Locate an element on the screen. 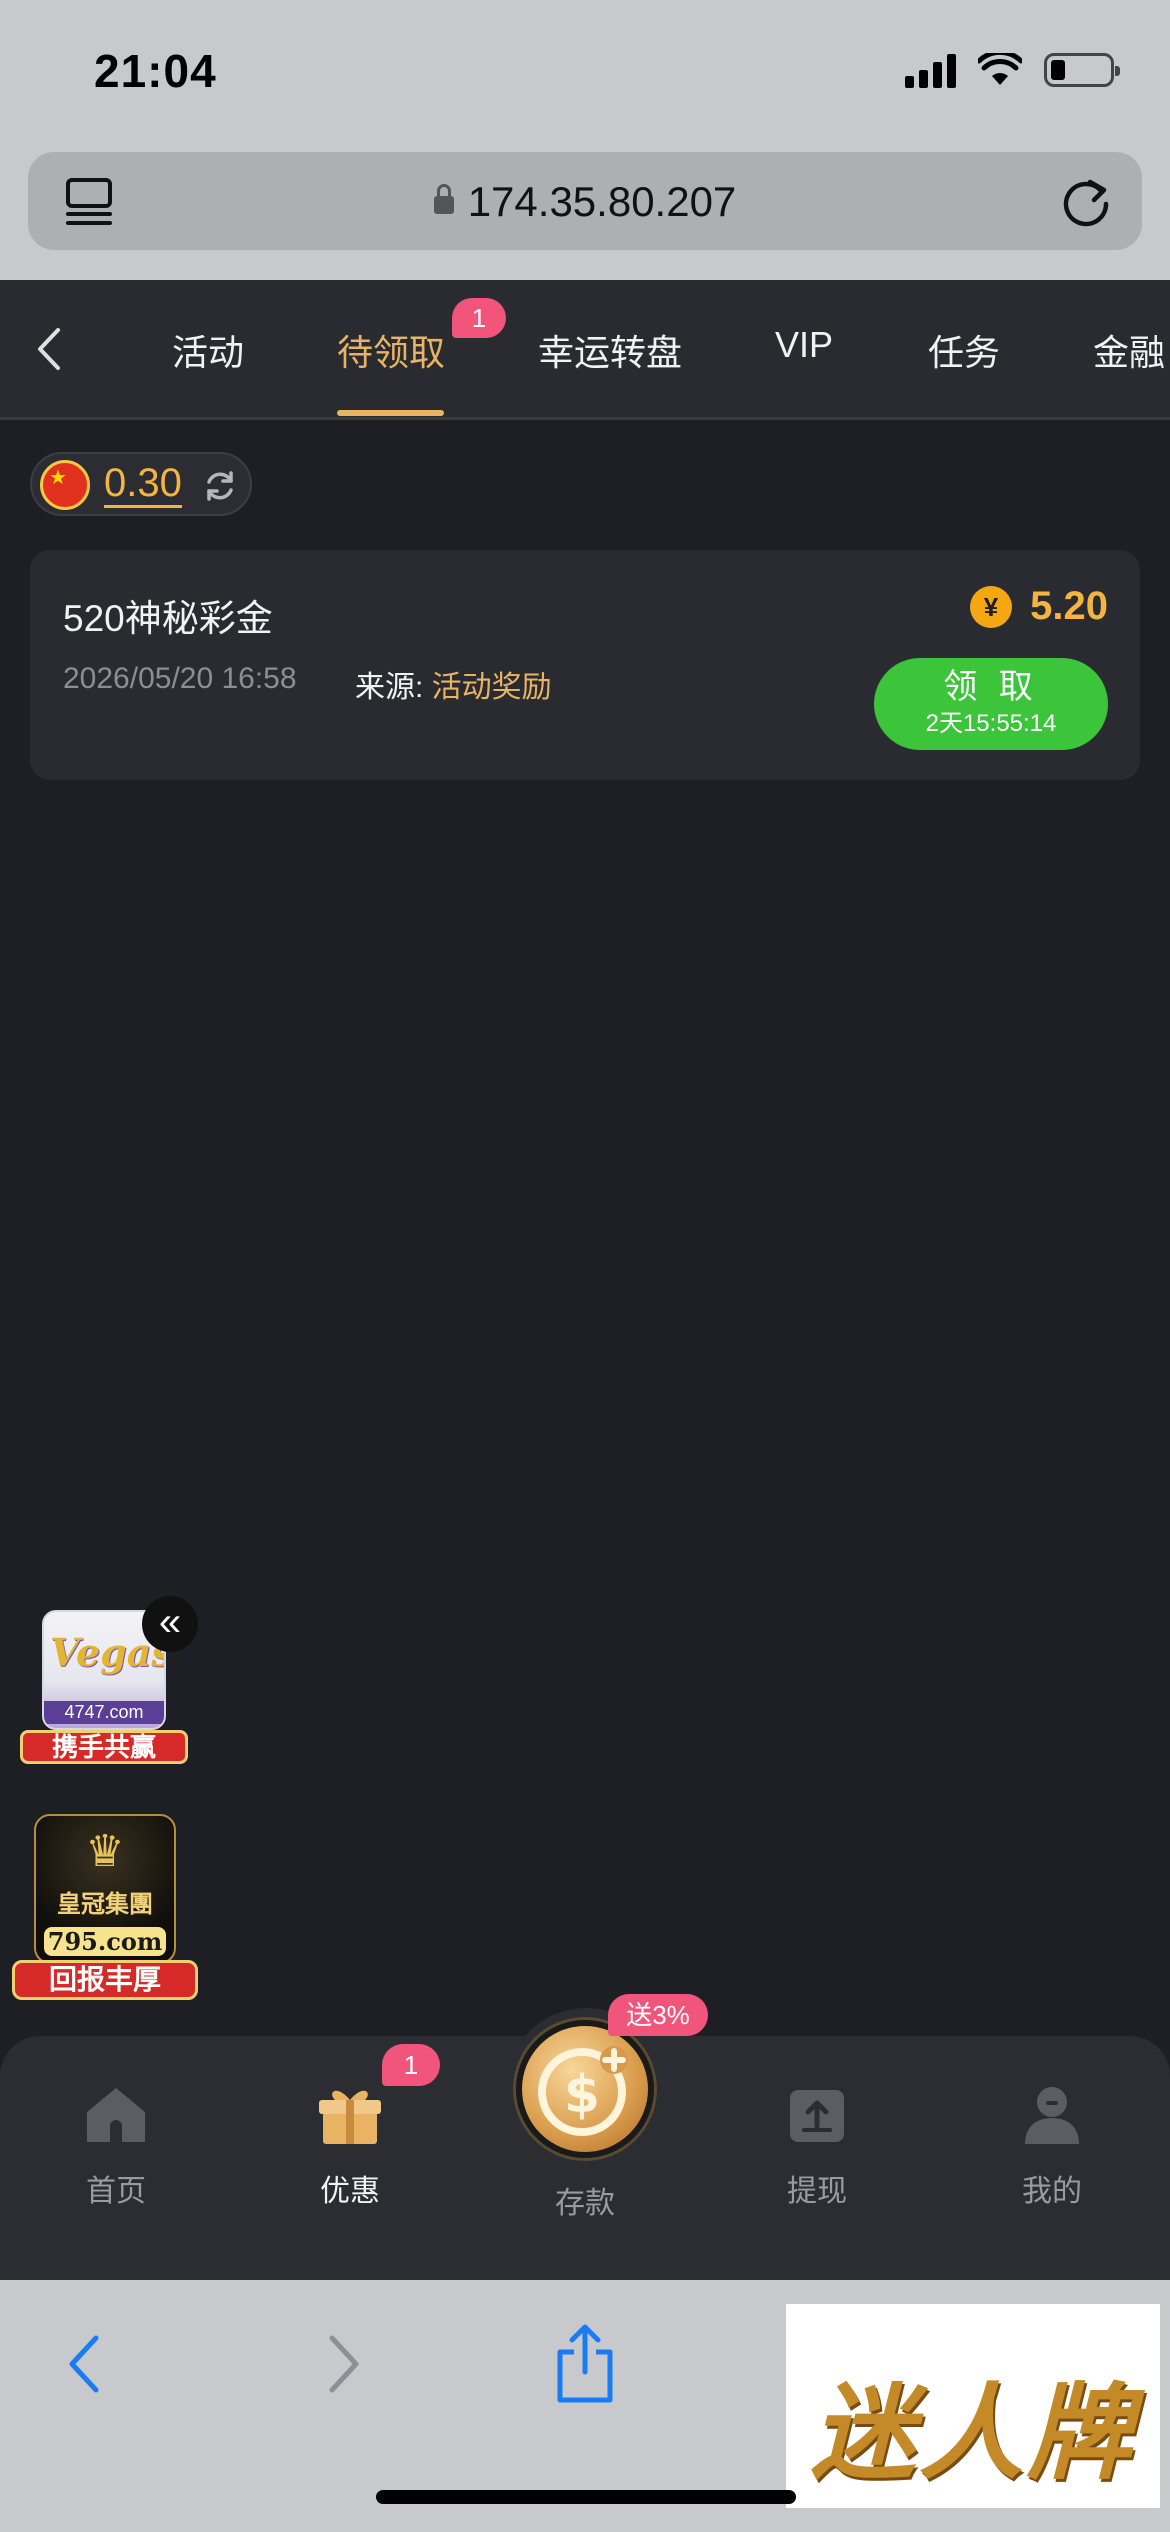 The image size is (1170, 2532). share-icon is located at coordinates (585, 2363).